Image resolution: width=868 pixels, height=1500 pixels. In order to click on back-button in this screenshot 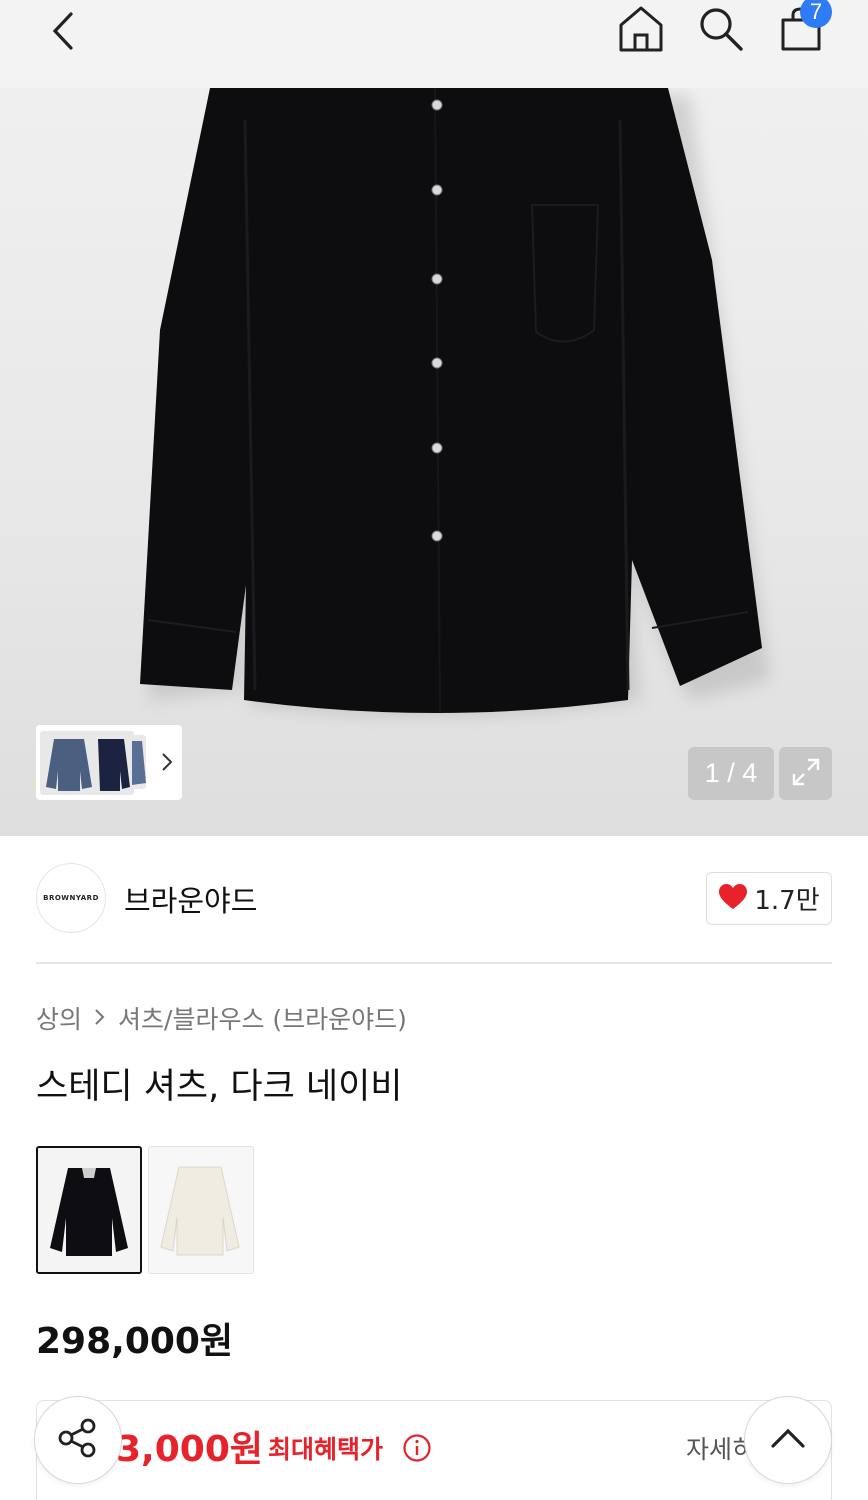, I will do `click(63, 33)`.